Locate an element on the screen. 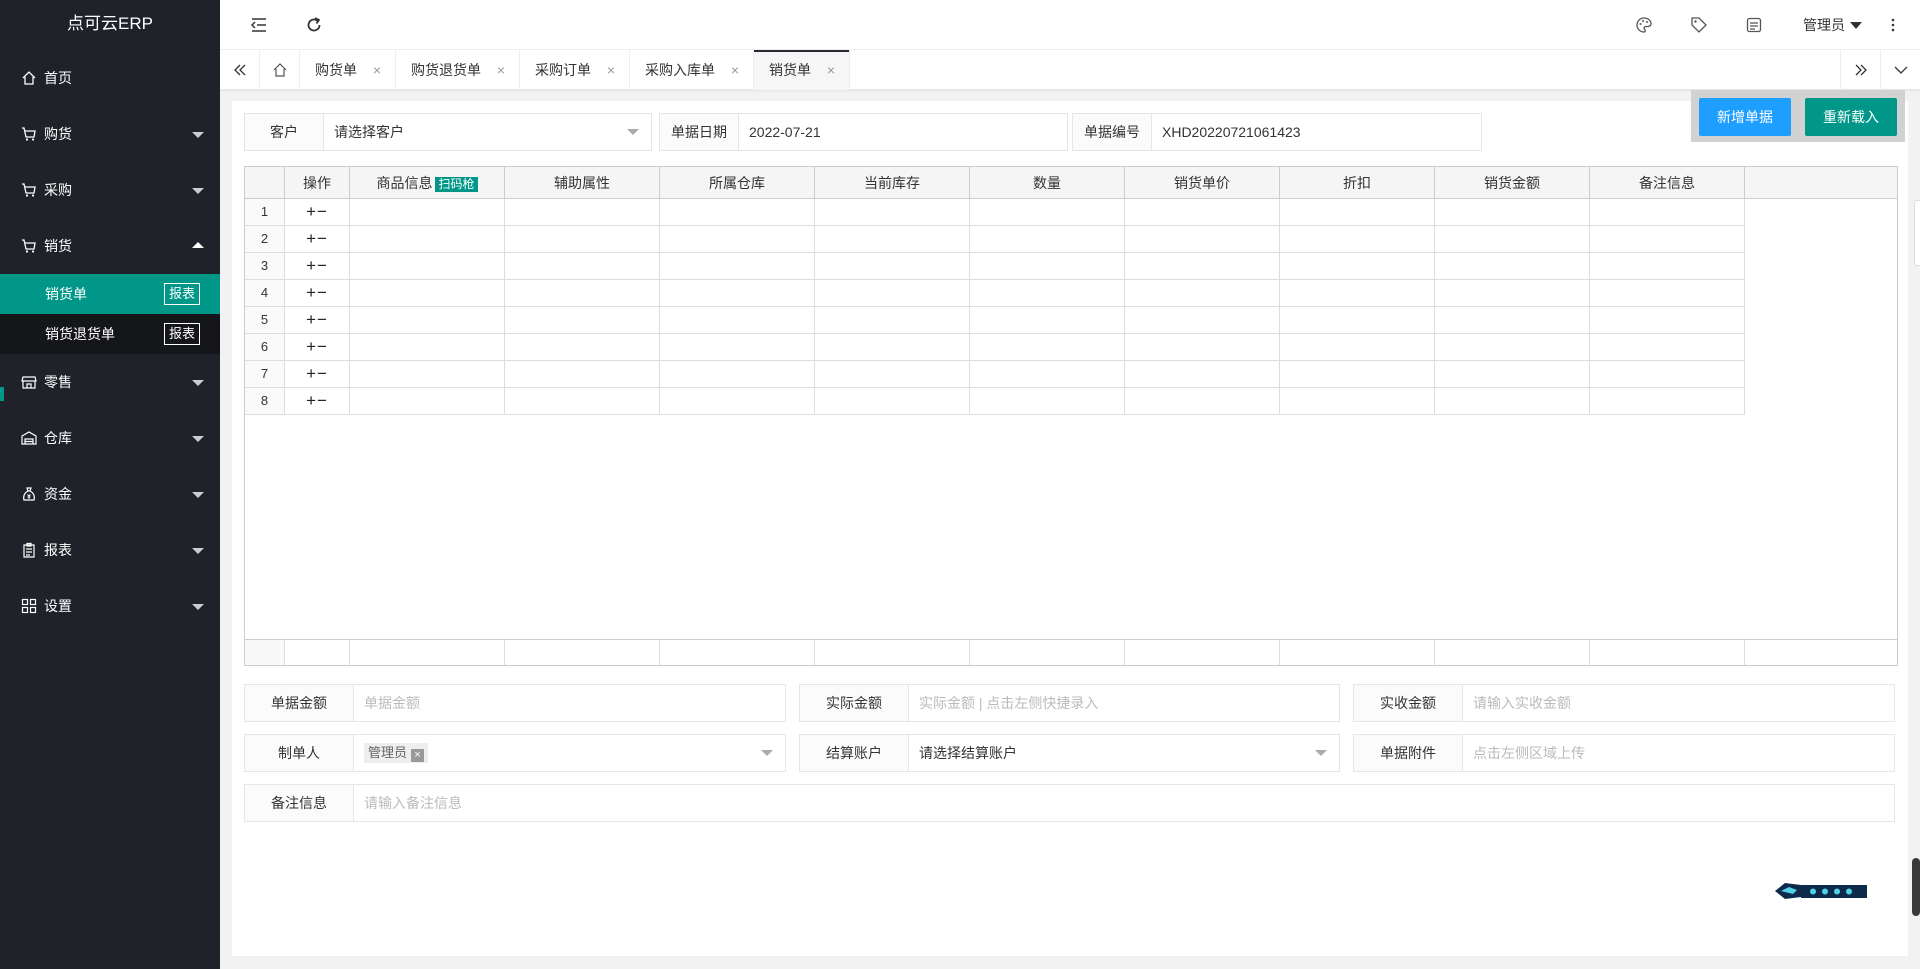 This screenshot has height=969, width=1920. tabs-scroll-right-icon is located at coordinates (1860, 70).